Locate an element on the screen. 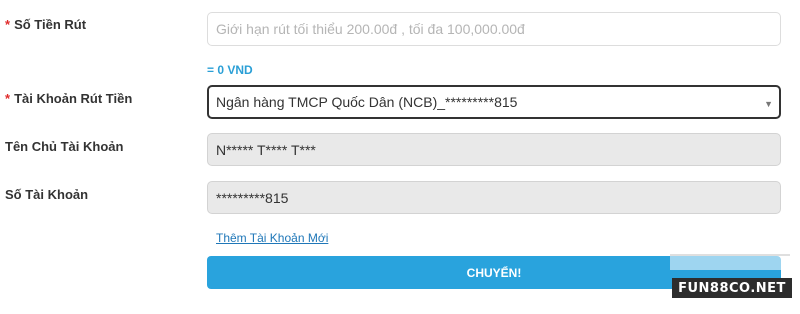 The width and height of the screenshot is (800, 314). add-account-link: Thêm Tài Khoản Mới is located at coordinates (272, 238).